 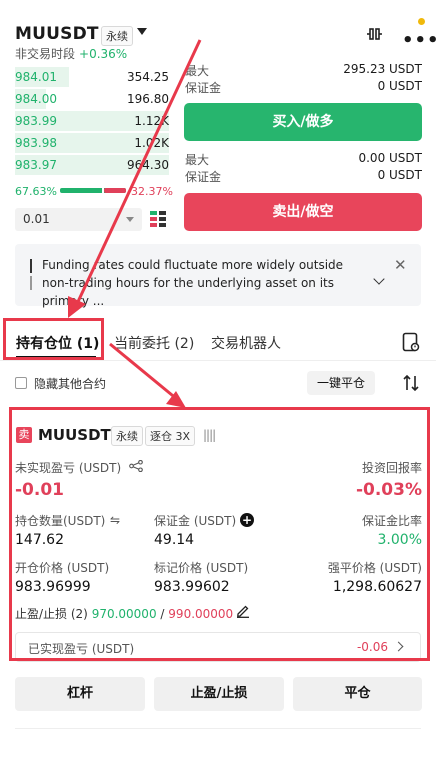 I want to click on leverage-button: 杠杆, so click(x=80, y=694).